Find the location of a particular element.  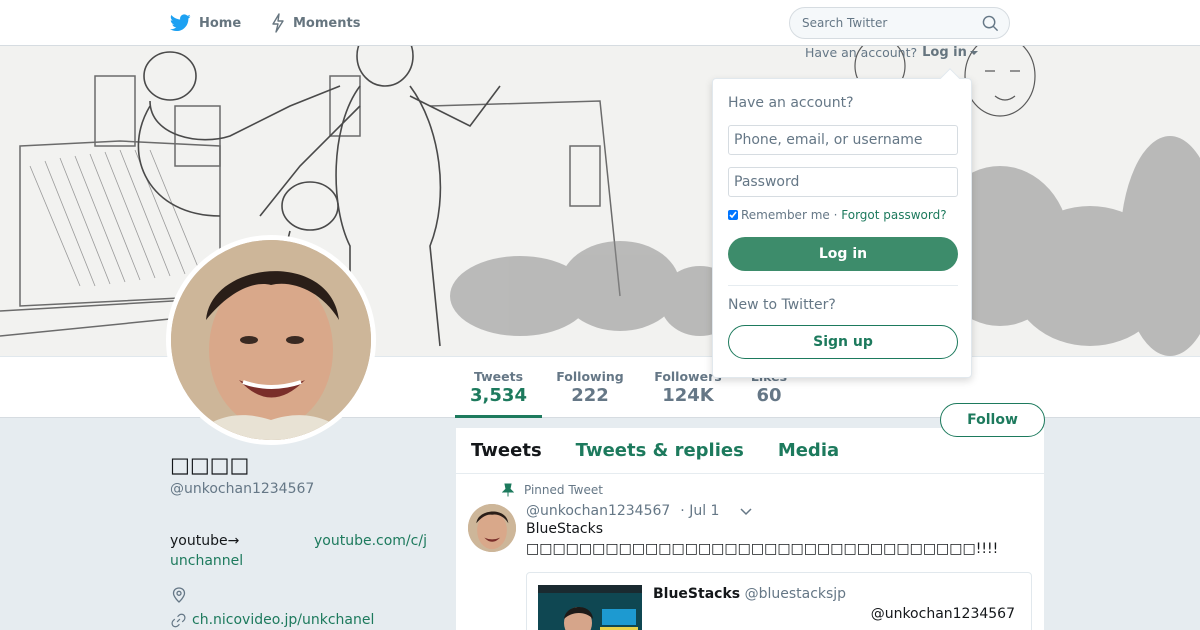

profile-url-row: ch.nicovideo.jp/unkchanel is located at coordinates (272, 620).